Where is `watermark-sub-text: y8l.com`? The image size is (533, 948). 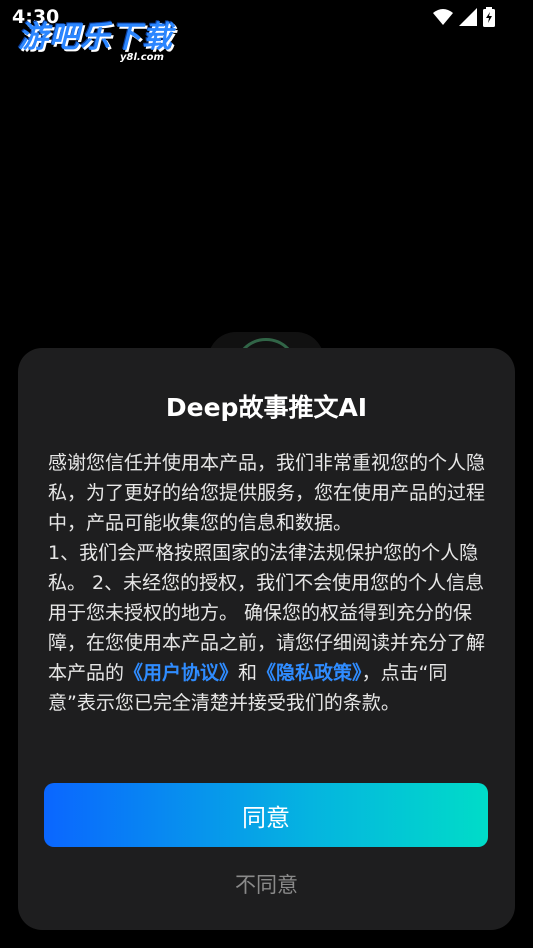 watermark-sub-text: y8l.com is located at coordinates (142, 57).